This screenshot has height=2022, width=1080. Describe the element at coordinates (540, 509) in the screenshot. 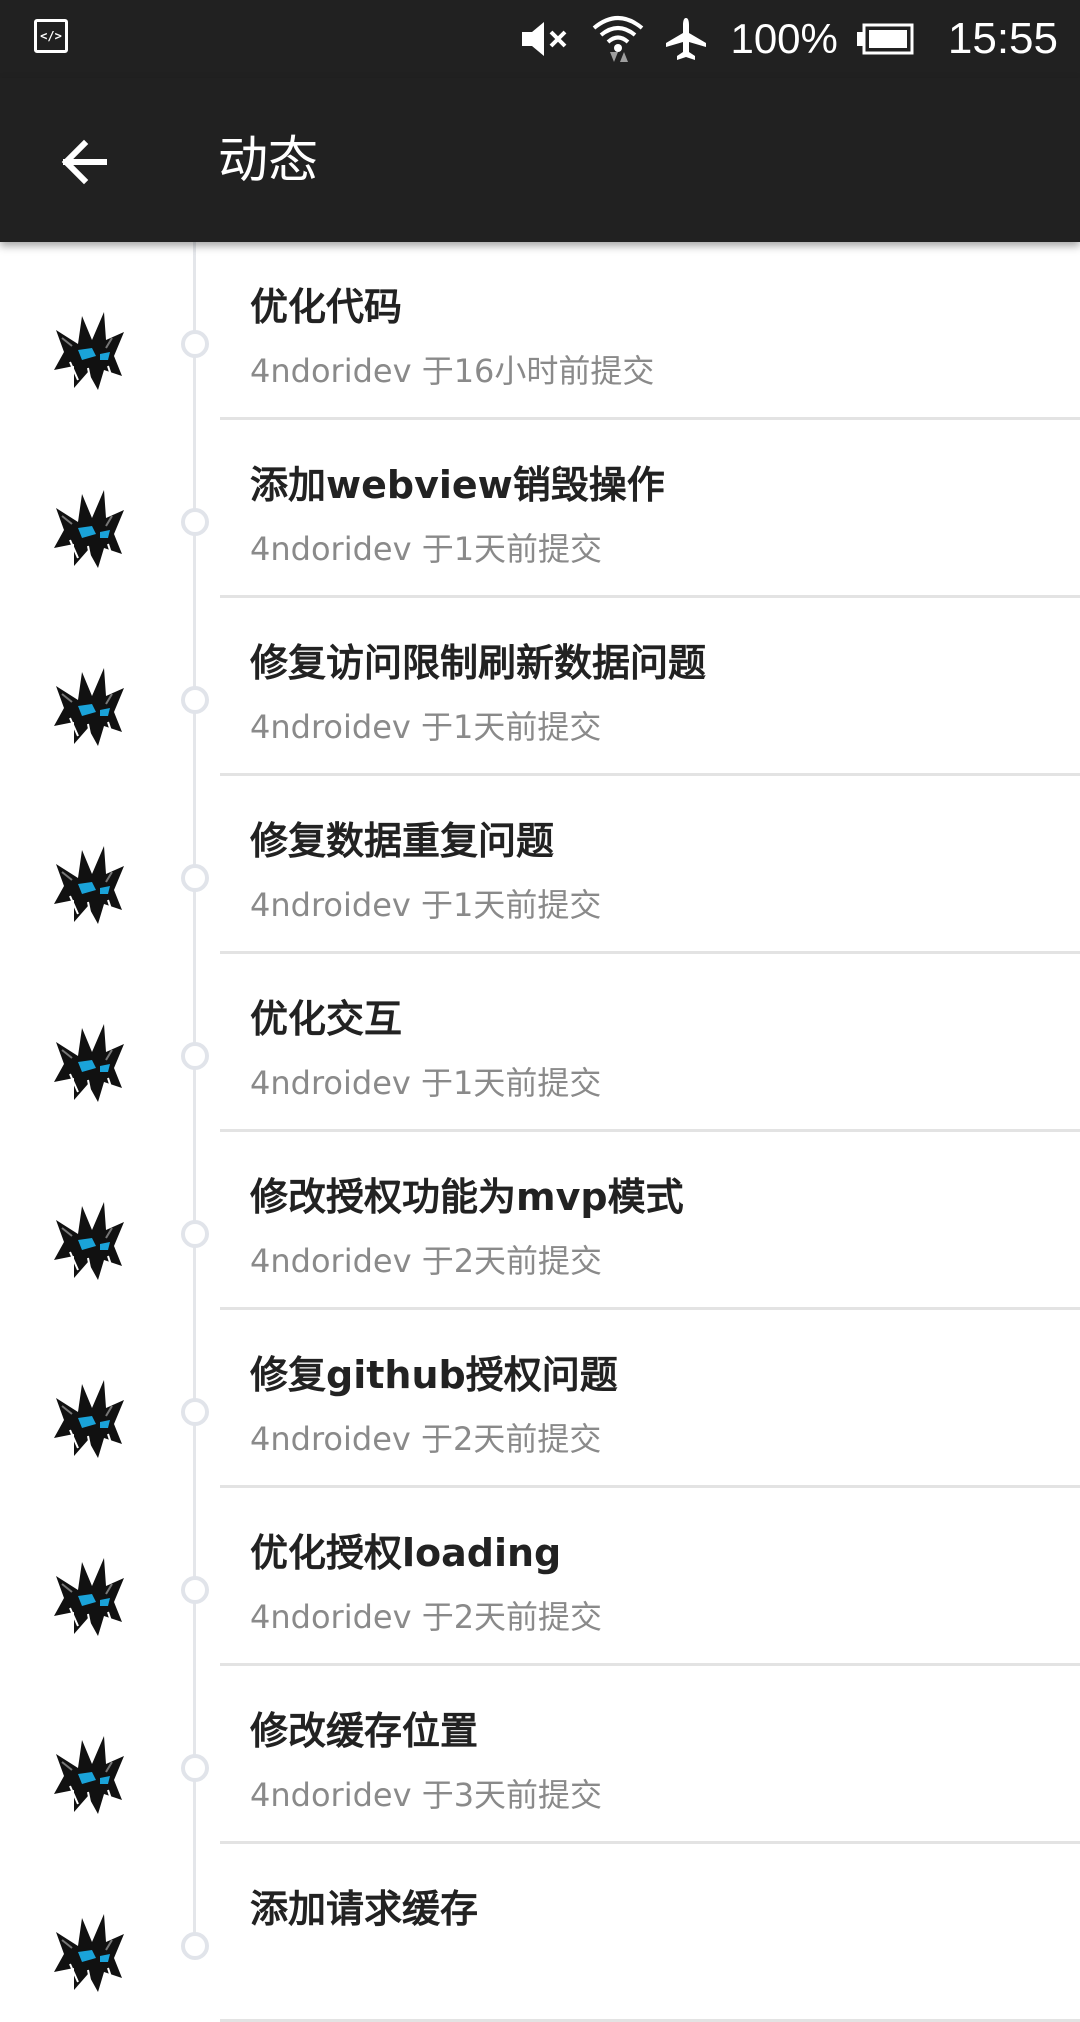

I see `commit-row: 添加webview销毁操作 4ndoridev 于1天前提交` at that location.